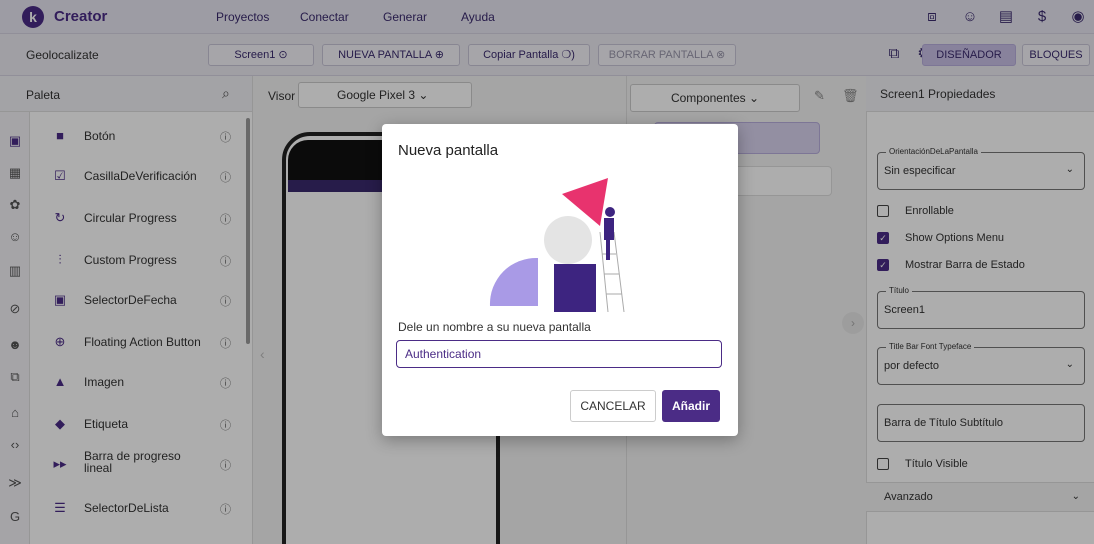 The height and width of the screenshot is (544, 1094). Describe the element at coordinates (557, 245) in the screenshot. I see `new-screen-illustration` at that location.